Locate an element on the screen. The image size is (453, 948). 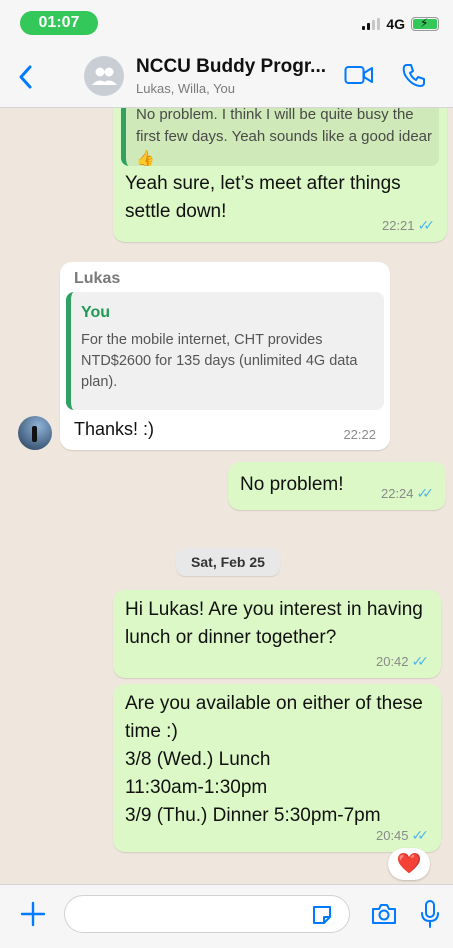
date-separator: Sat, Feb 25 is located at coordinates (228, 562).